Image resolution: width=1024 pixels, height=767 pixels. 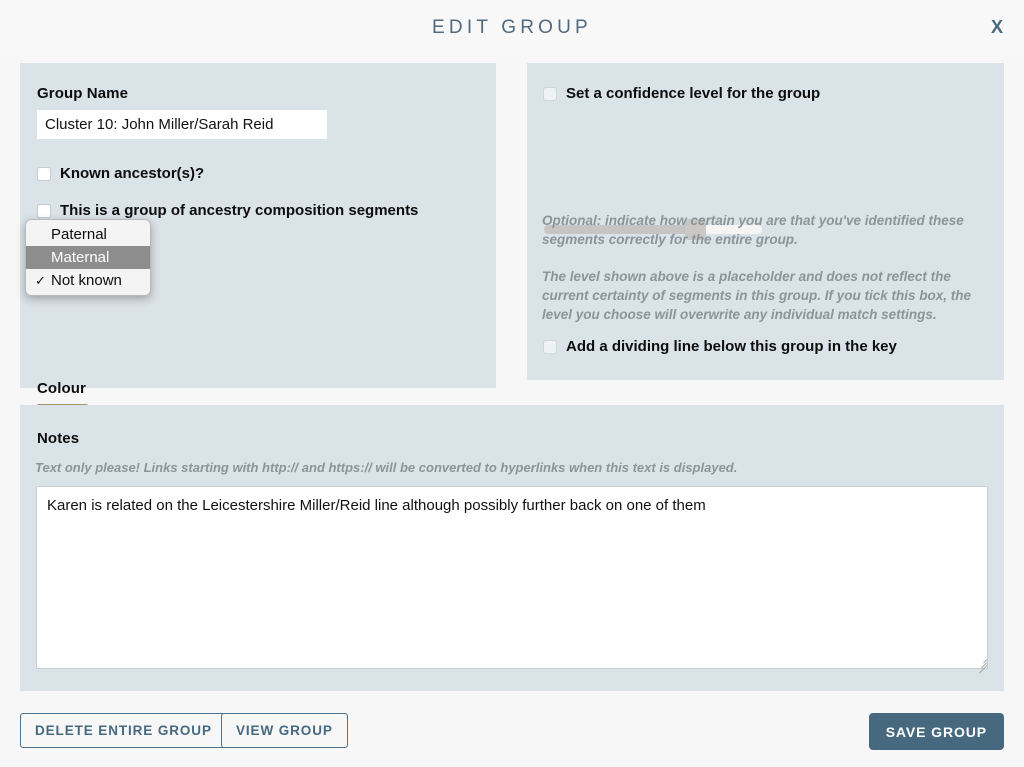 I want to click on delete-entire-group-button: DELETE ENTIRE GROUP, so click(x=123, y=730).